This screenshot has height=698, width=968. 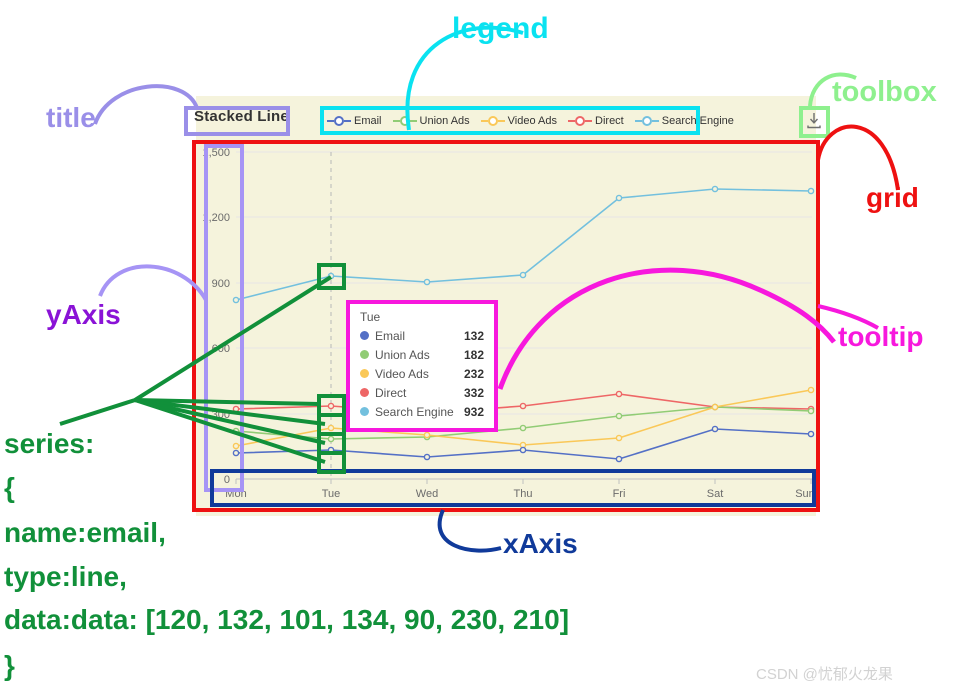 What do you see at coordinates (666, 328) in the screenshot?
I see `tooltip-highlight-curve` at bounding box center [666, 328].